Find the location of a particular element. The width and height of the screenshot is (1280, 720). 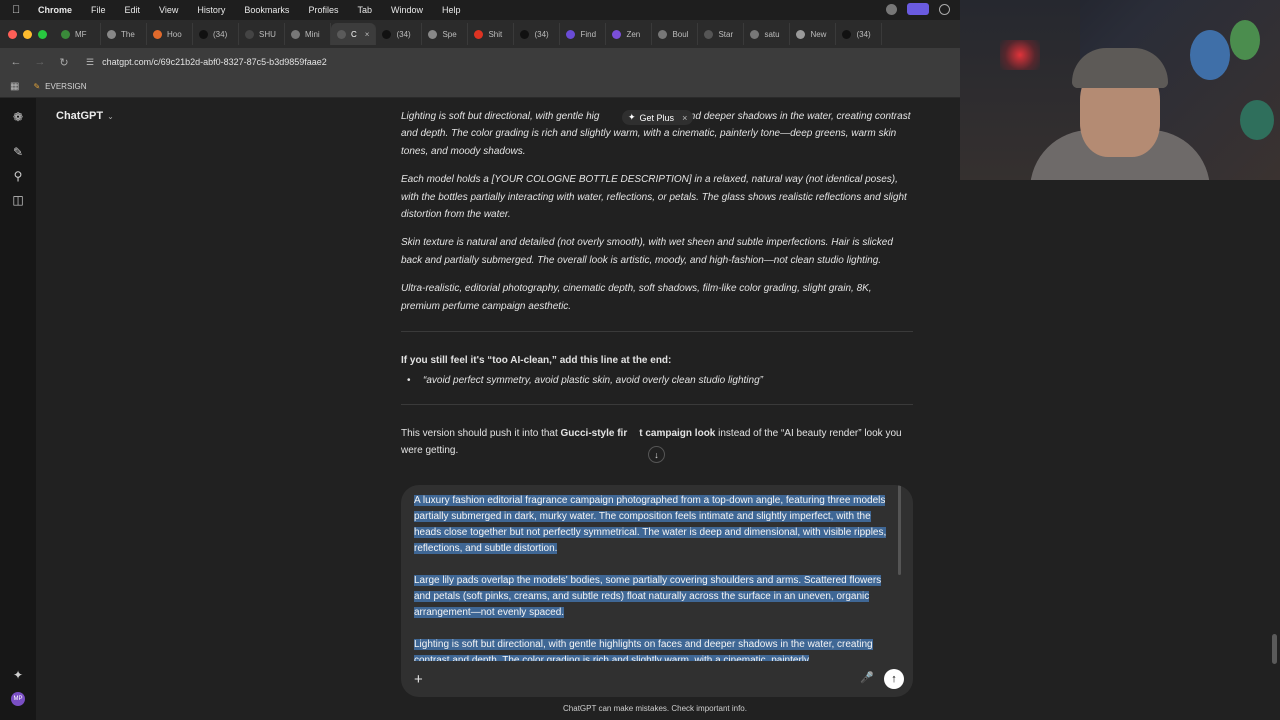

menu-history: History is located at coordinates (211, 10).